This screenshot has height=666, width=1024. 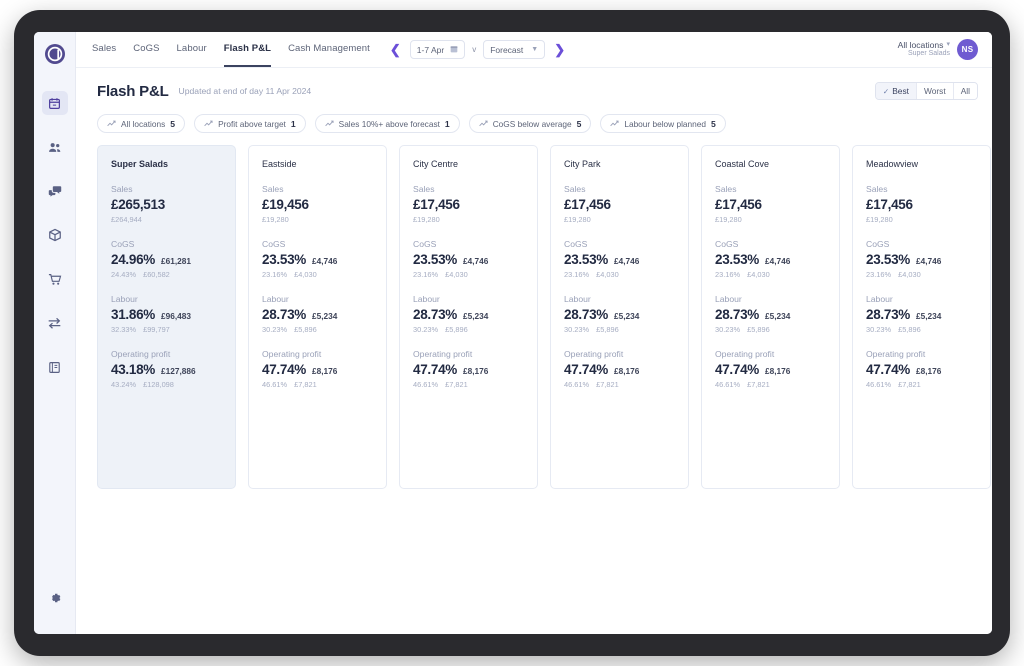 What do you see at coordinates (104, 49) in the screenshot?
I see `tab-sales: Sales` at bounding box center [104, 49].